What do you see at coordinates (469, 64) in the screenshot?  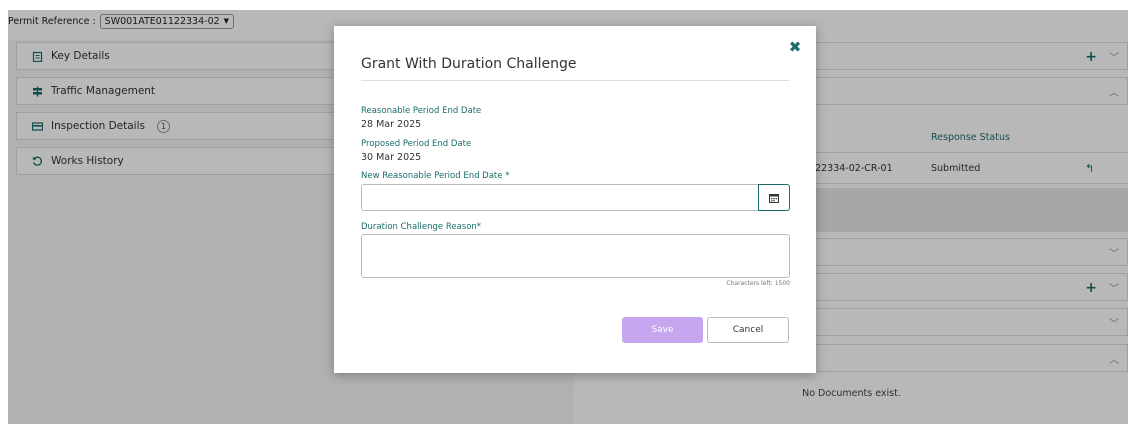 I see `modal-title: Grant With Duration Challenge` at bounding box center [469, 64].